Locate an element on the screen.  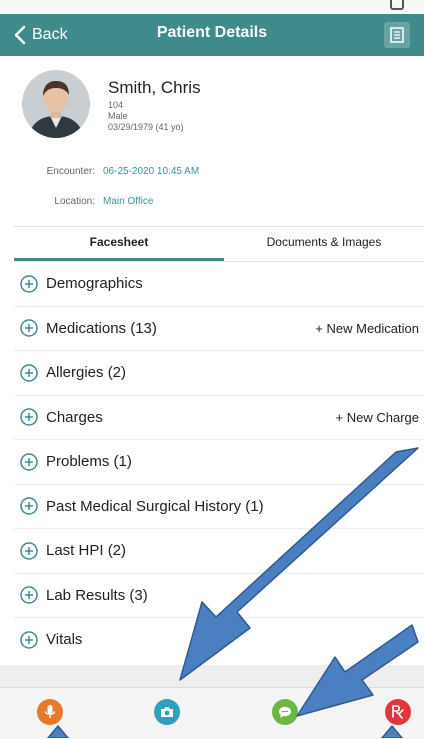
section-label: Last HPI (2) is located at coordinates (86, 551).